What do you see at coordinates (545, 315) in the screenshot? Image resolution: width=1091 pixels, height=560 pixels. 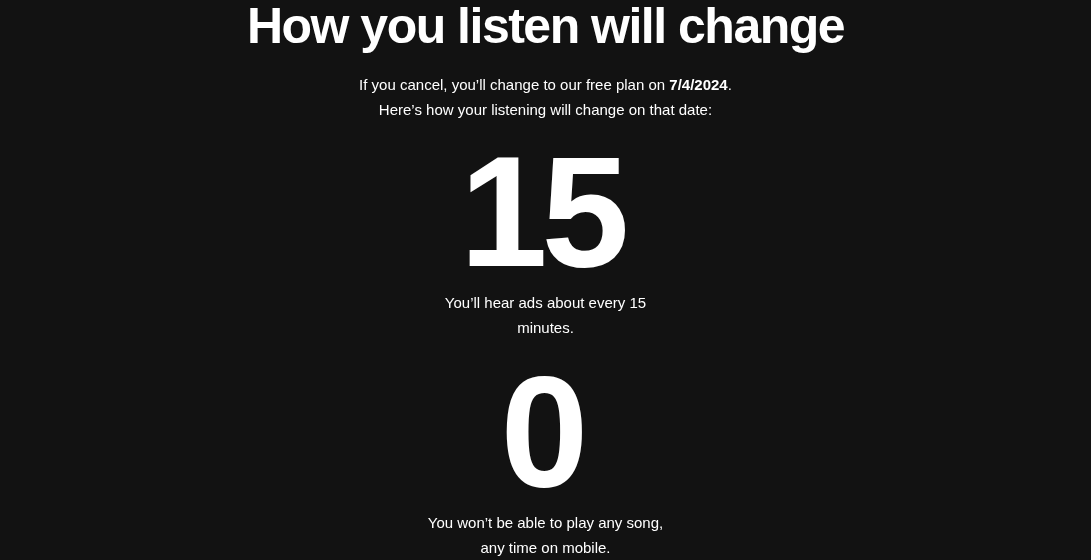 I see `stat-caption: You’ll hear ads about every 15 minutes.` at bounding box center [545, 315].